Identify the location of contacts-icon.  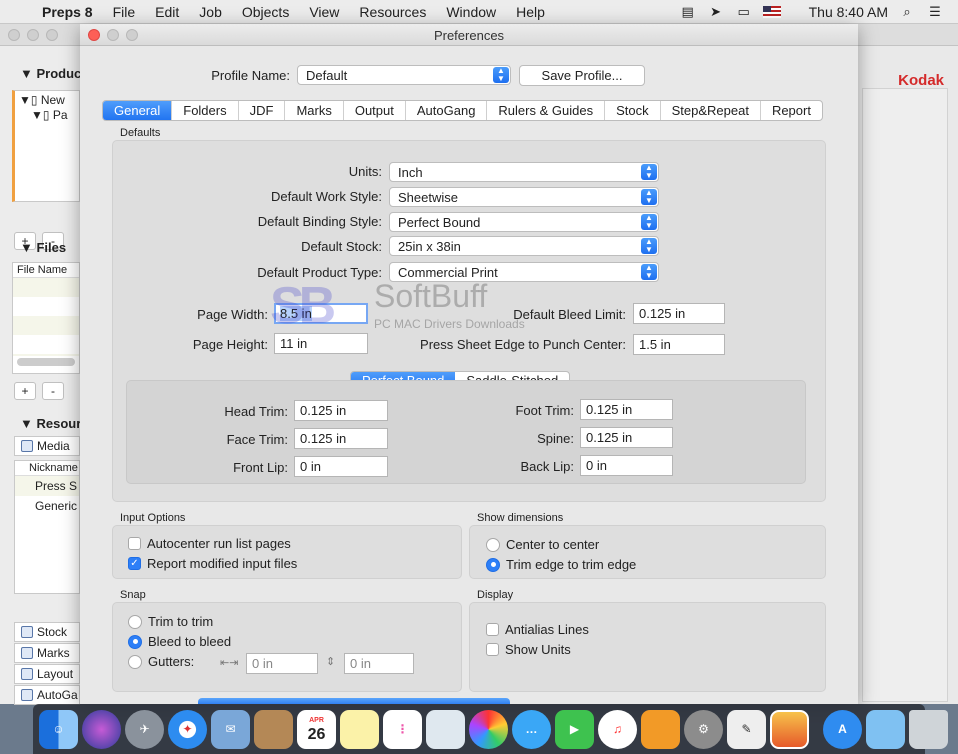
(273, 729).